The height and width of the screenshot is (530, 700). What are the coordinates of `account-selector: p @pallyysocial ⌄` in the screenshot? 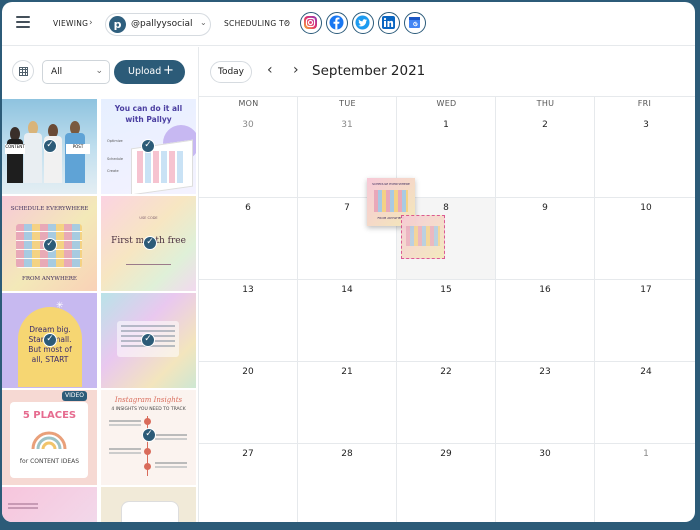 It's located at (158, 24).